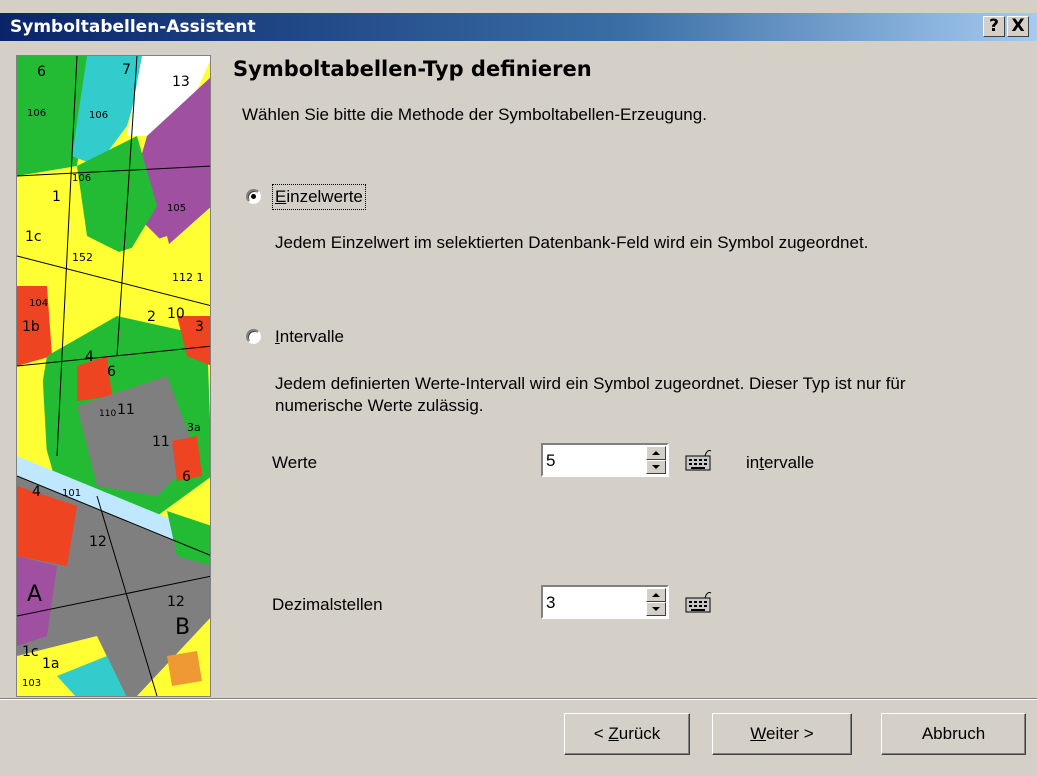 The width and height of the screenshot is (1037, 776). I want to click on help-button: ?, so click(994, 26).